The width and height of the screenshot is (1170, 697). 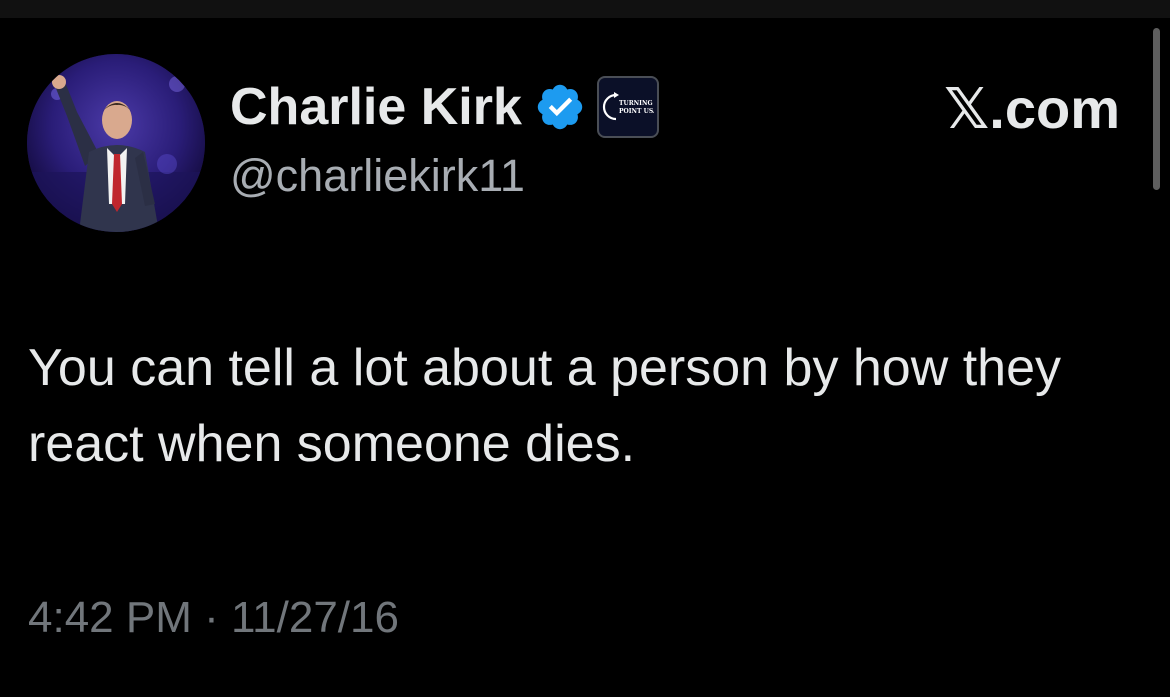 I want to click on verified-badge-icon, so click(x=560, y=107).